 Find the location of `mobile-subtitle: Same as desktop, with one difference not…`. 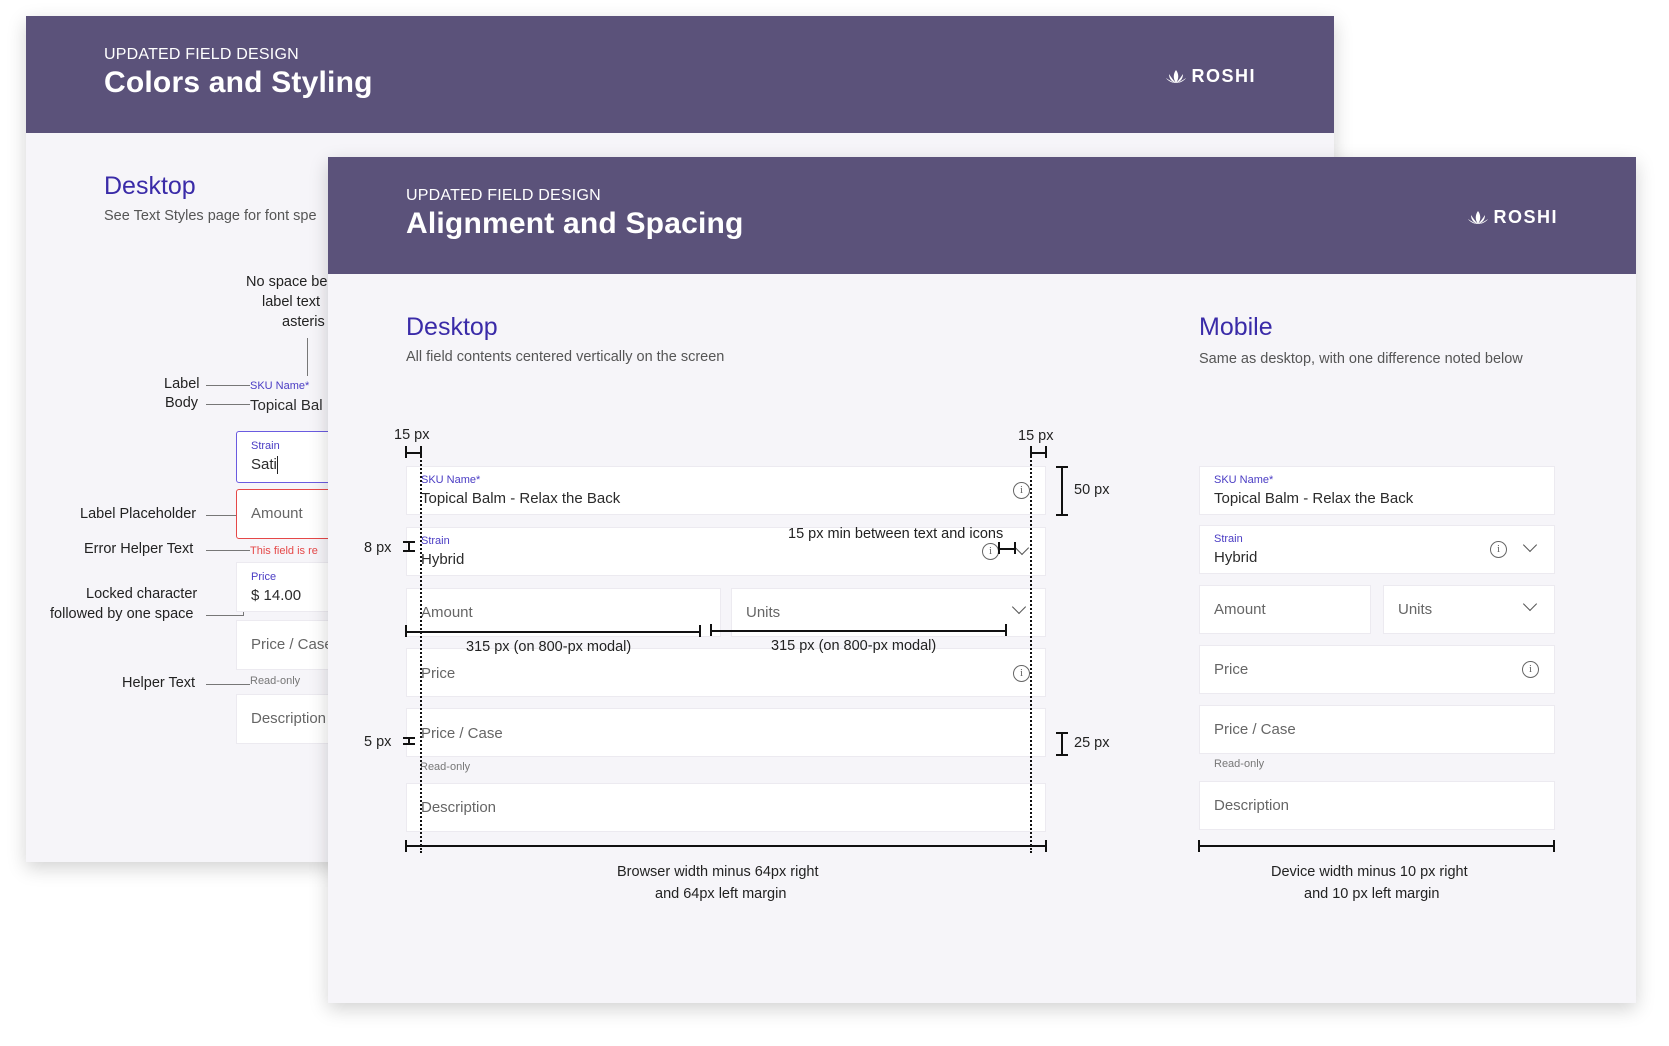

mobile-subtitle: Same as desktop, with one difference not… is located at coordinates (1361, 359).